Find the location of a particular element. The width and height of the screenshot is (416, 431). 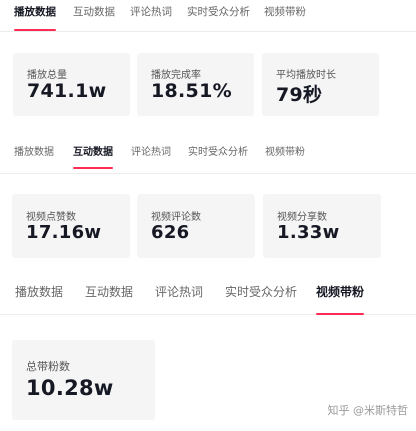

metric-value: 79秒 is located at coordinates (299, 95).